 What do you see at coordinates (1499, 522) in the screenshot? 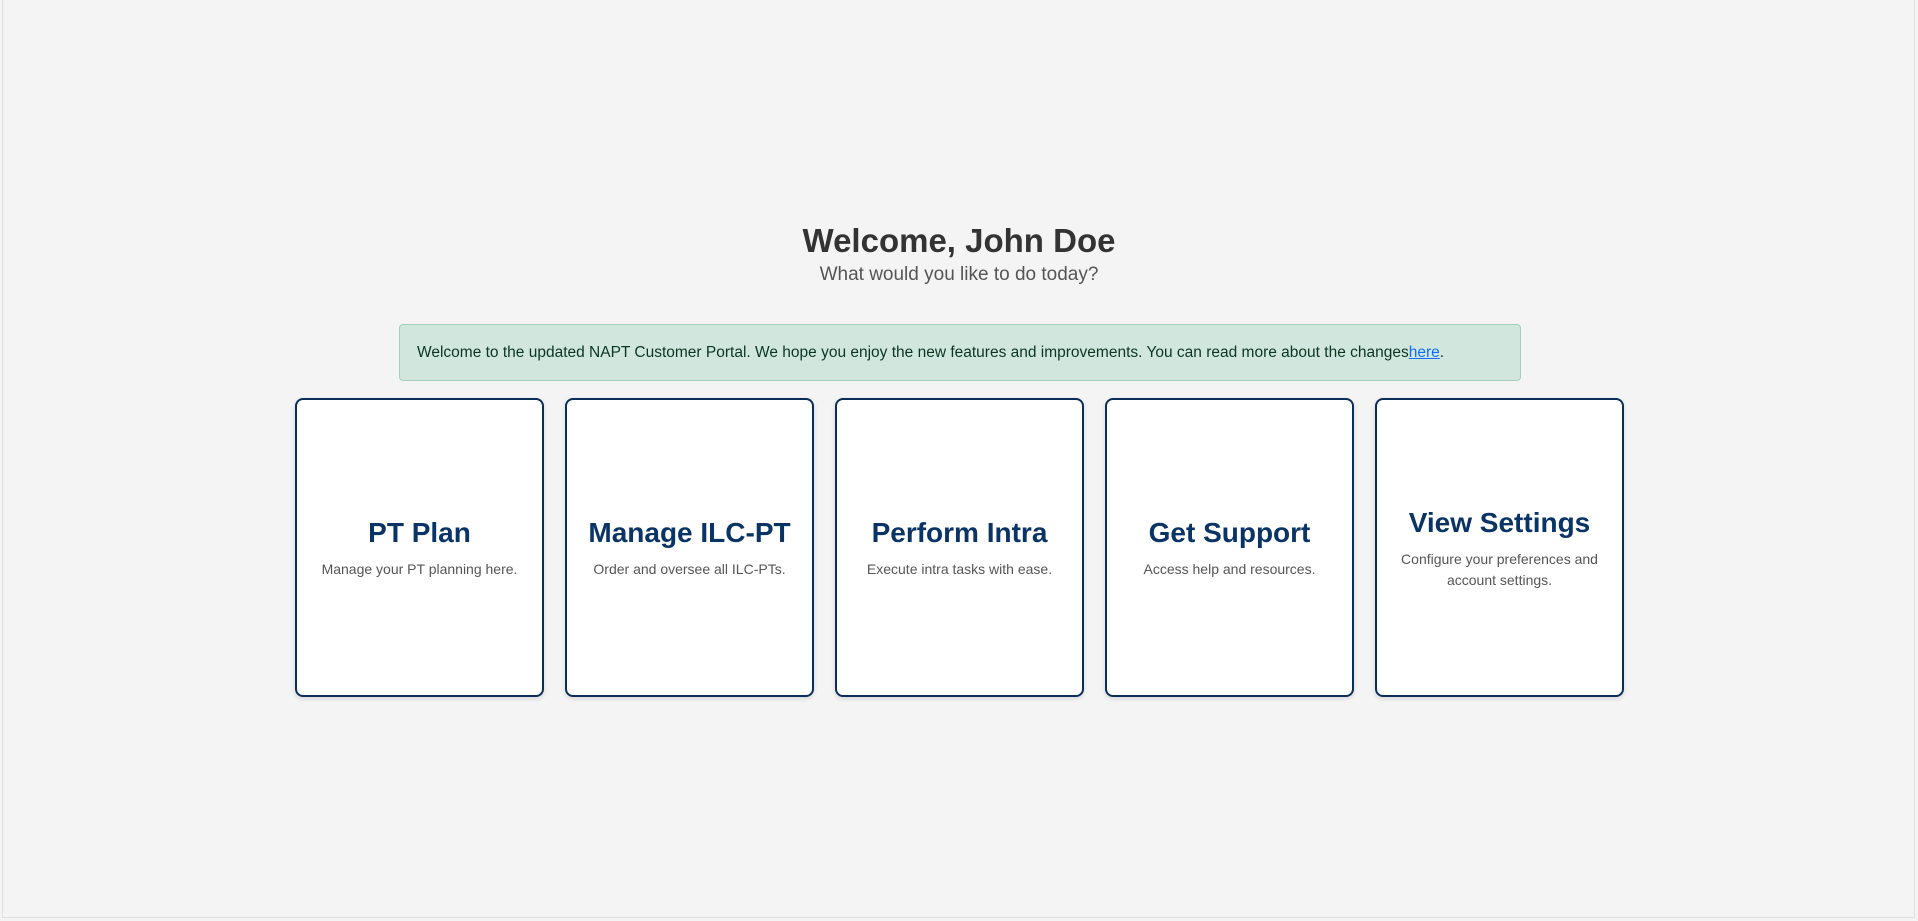
I see `card-title: View Settings` at bounding box center [1499, 522].